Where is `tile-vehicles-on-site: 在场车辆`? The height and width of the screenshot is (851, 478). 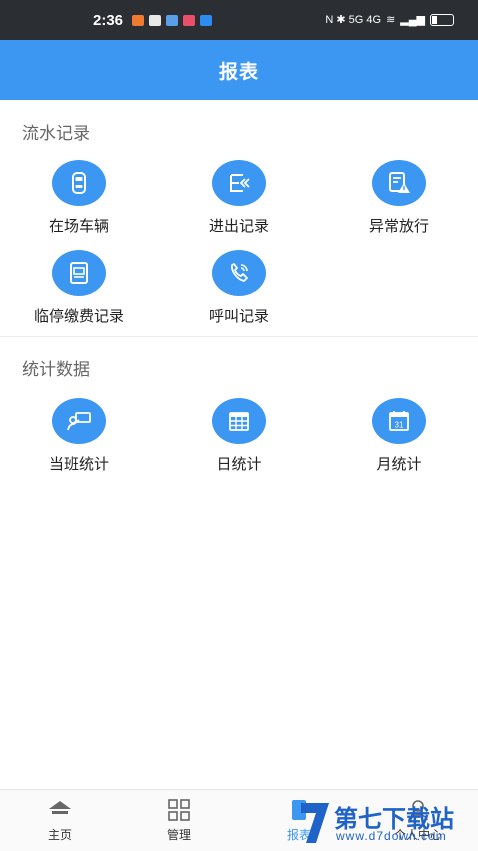 tile-vehicles-on-site: 在场车辆 is located at coordinates (79, 205).